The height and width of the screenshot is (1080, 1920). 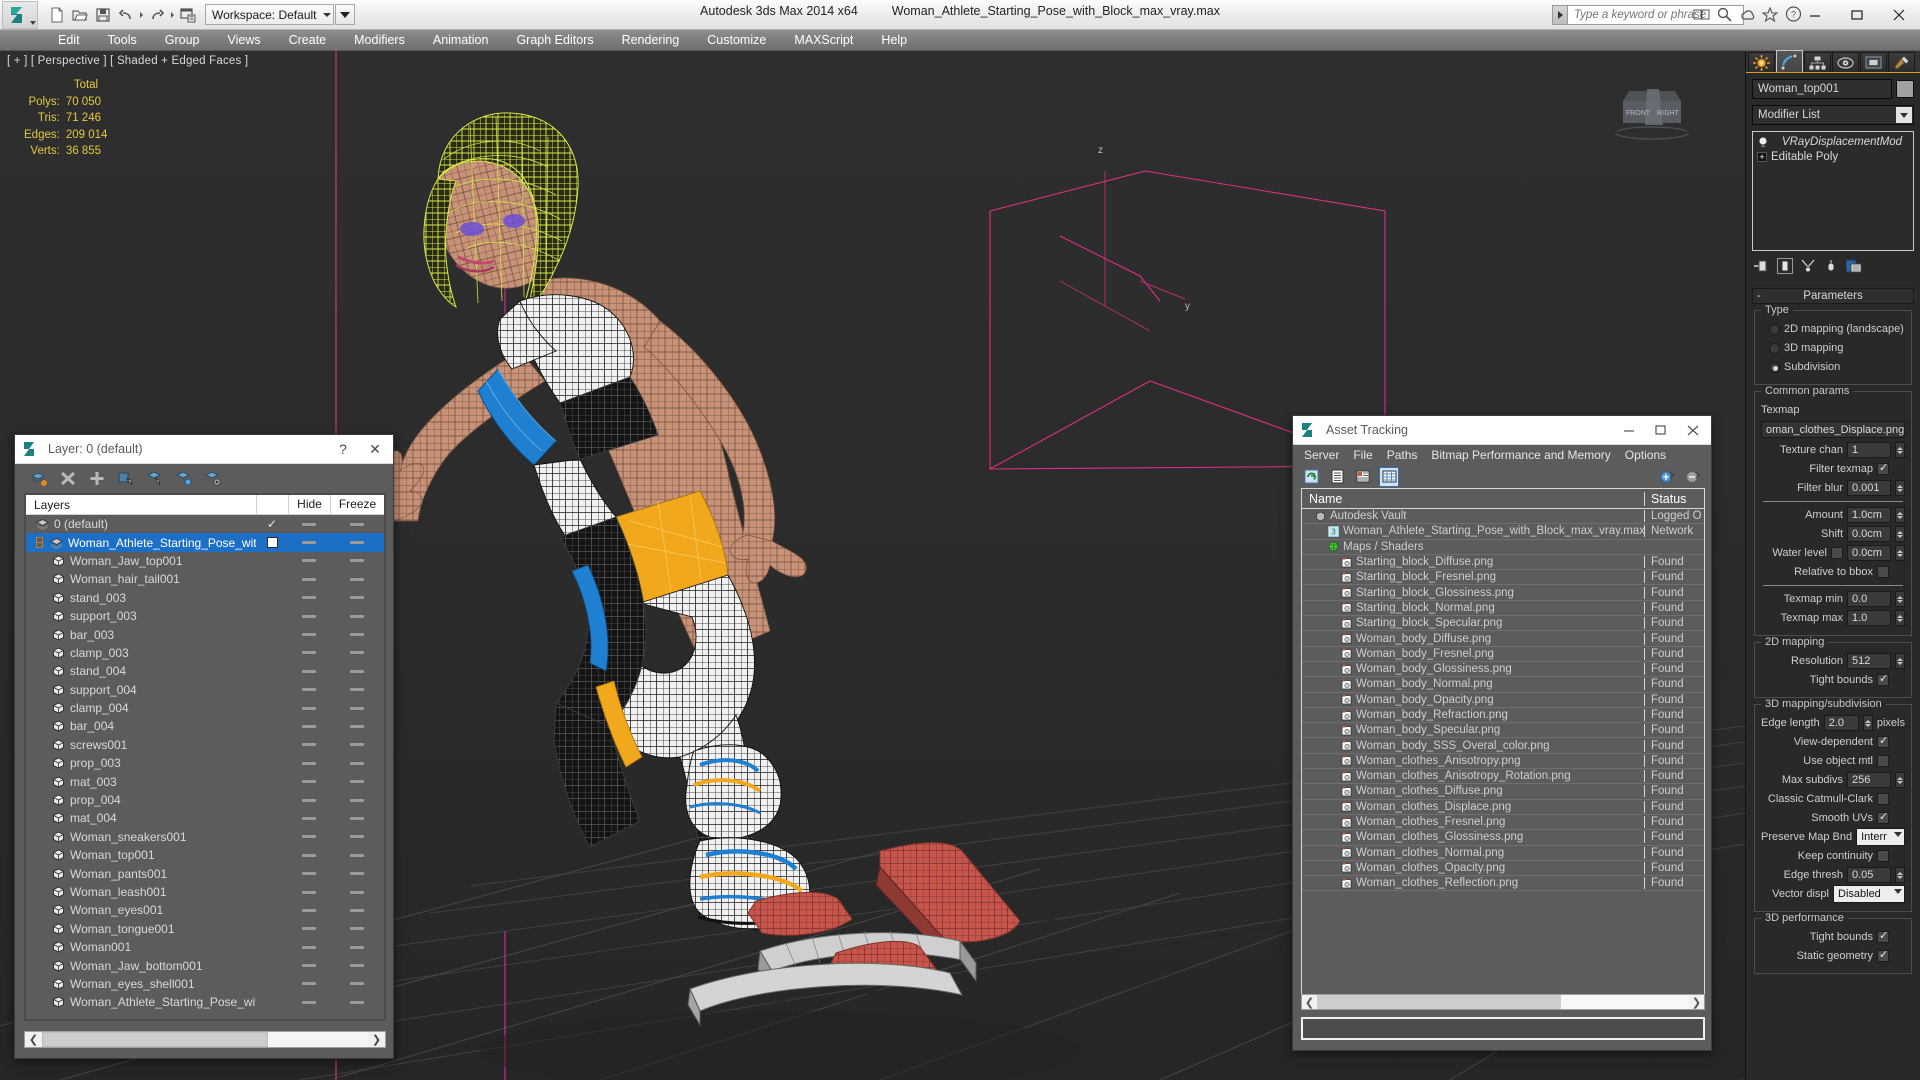 What do you see at coordinates (1883, 955) in the screenshot?
I see `static-geometry-checkbox` at bounding box center [1883, 955].